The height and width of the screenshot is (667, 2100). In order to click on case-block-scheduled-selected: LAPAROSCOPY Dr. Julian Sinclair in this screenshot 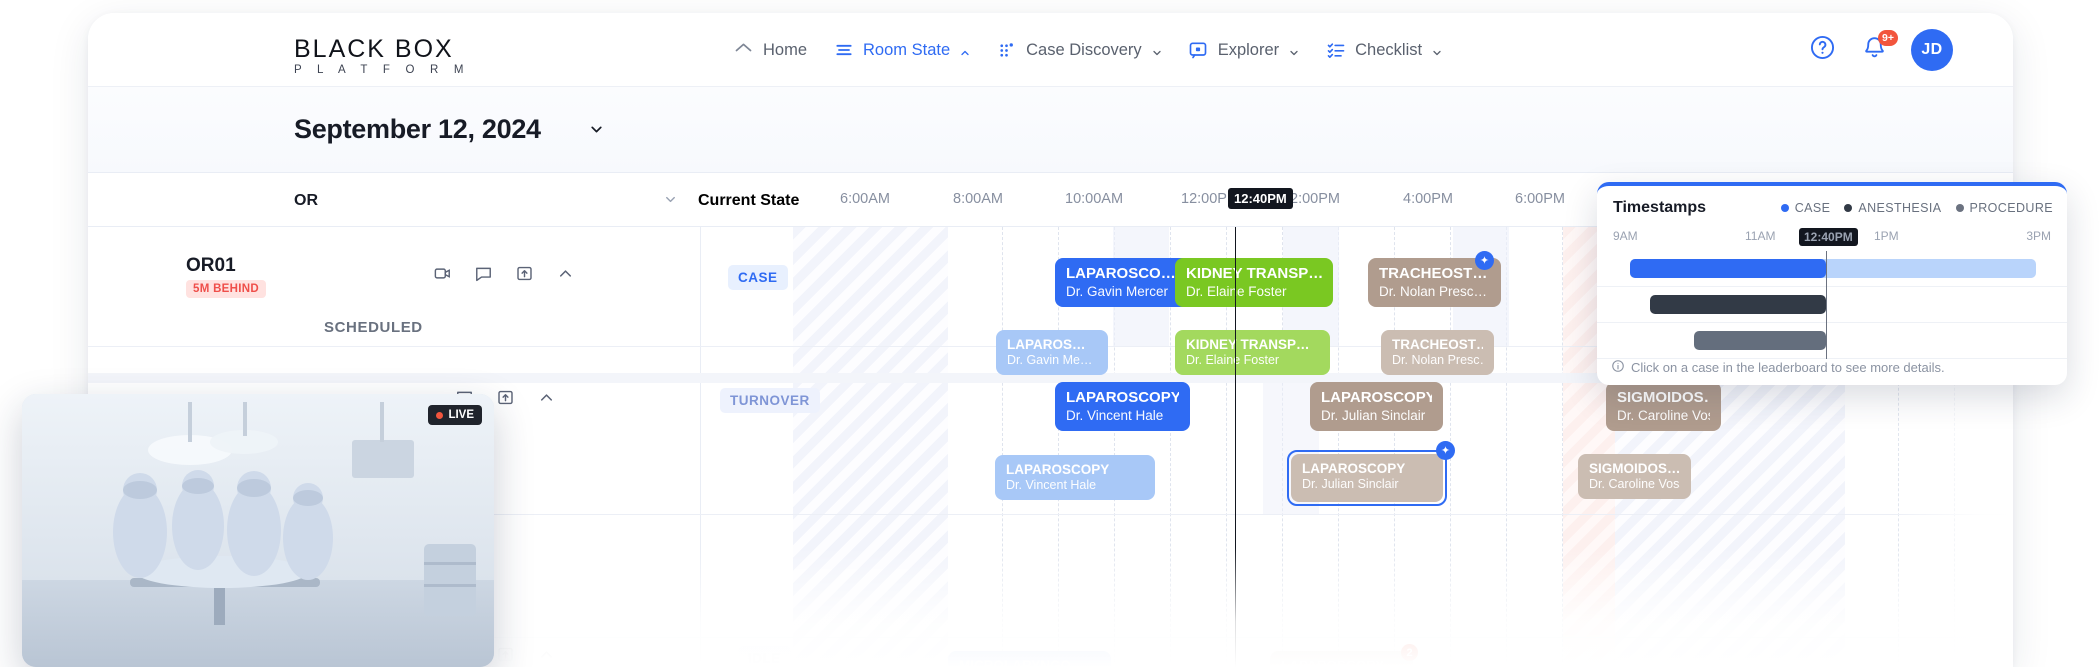, I will do `click(1367, 478)`.